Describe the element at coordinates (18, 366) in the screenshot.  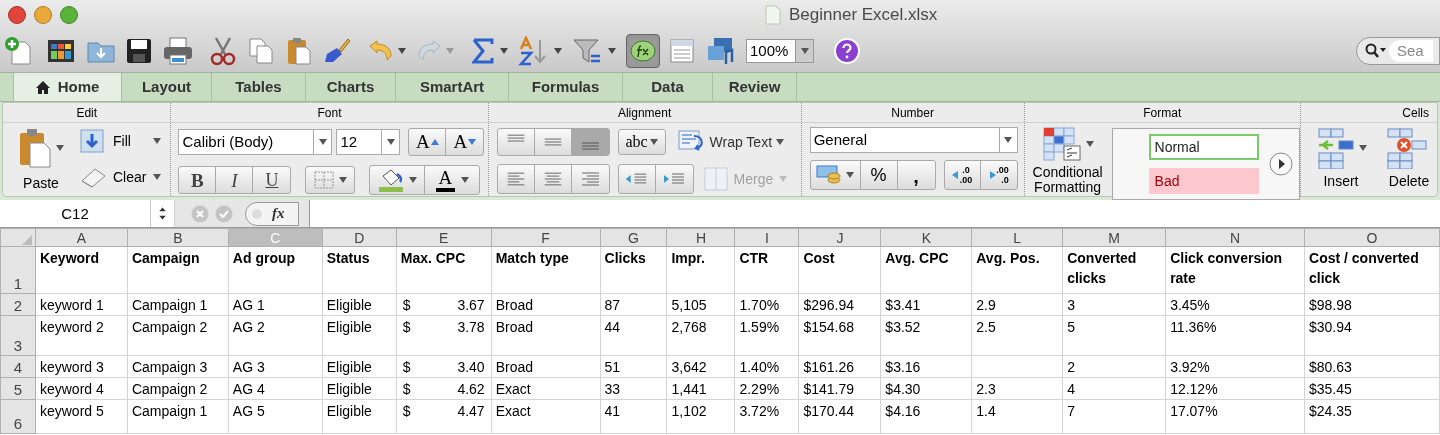
I see `row-header: 4` at that location.